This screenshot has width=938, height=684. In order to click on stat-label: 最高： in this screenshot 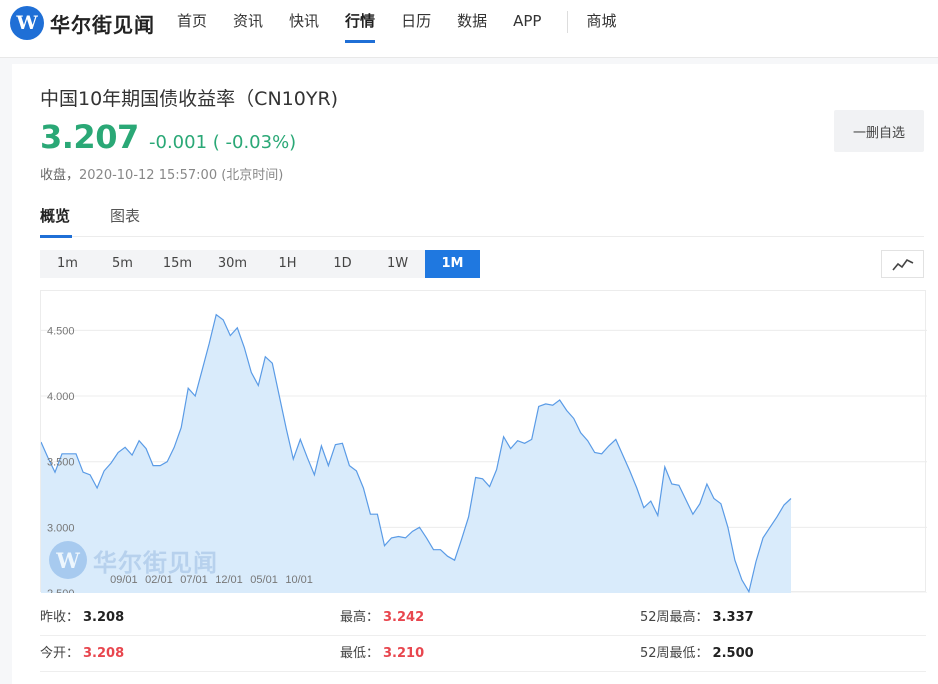, I will do `click(360, 617)`.